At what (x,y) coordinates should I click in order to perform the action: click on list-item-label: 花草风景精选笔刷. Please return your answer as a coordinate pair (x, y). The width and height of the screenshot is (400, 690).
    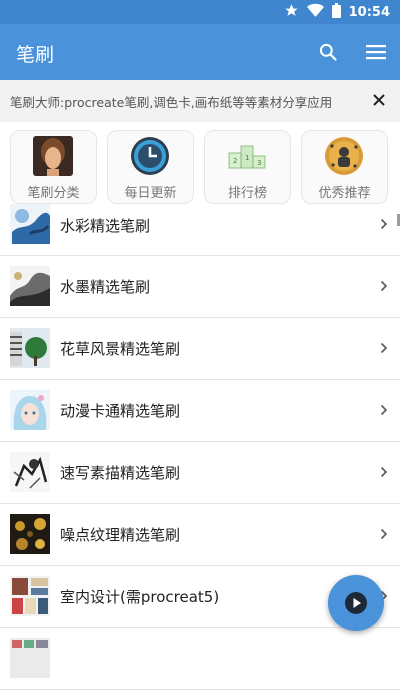
    Looking at the image, I should click on (120, 349).